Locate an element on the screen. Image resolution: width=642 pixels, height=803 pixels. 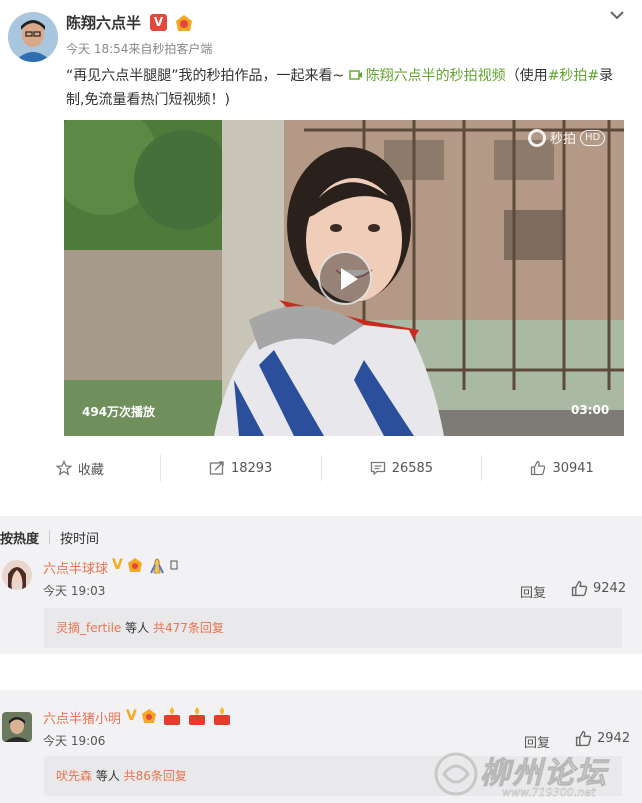
dropdown-arrow-icon is located at coordinates (617, 15).